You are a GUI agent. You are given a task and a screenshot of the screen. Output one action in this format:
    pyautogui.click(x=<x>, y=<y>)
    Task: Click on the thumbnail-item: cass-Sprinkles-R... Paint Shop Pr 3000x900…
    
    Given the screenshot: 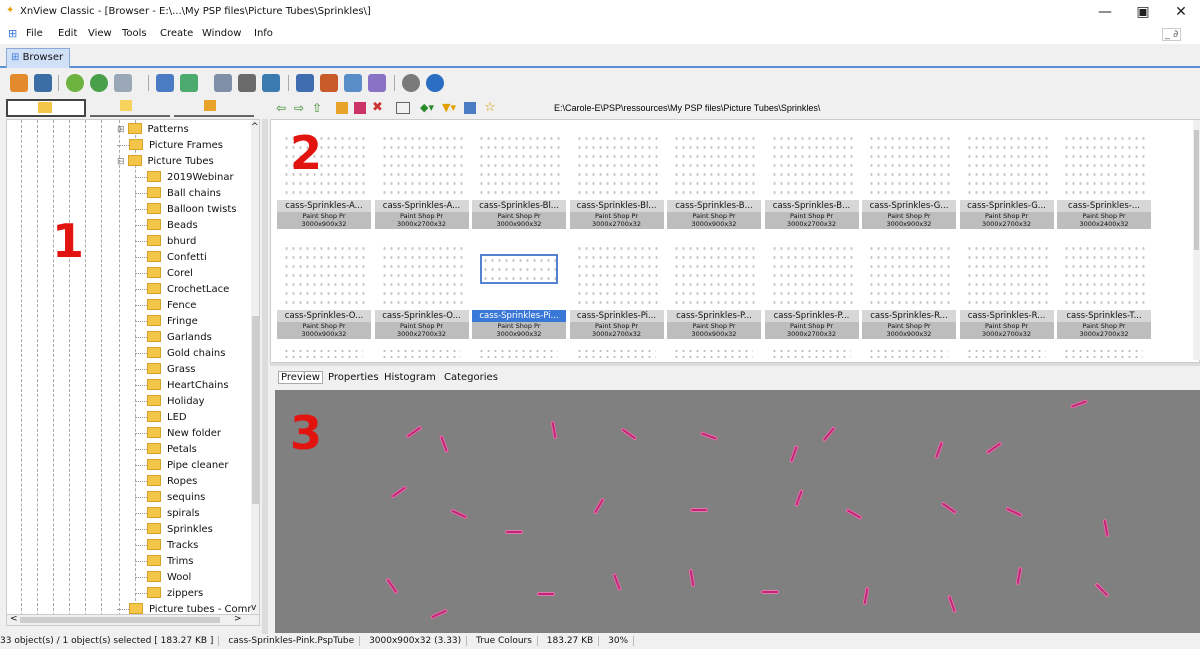 What is the action you would take?
    pyautogui.click(x=909, y=288)
    